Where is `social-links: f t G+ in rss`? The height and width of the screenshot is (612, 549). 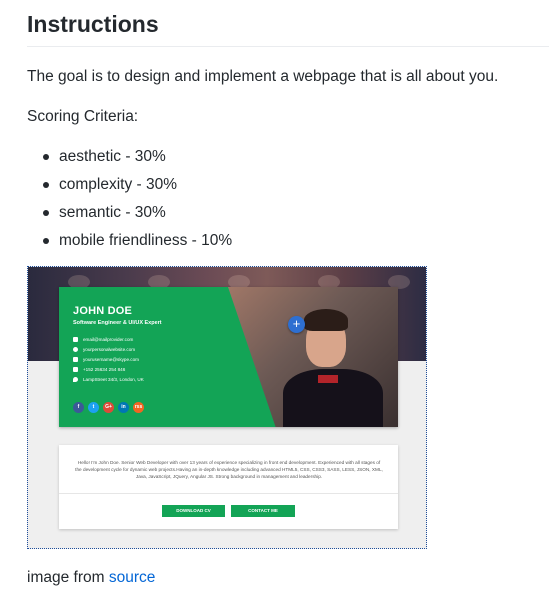 social-links: f t G+ in rss is located at coordinates (110, 404).